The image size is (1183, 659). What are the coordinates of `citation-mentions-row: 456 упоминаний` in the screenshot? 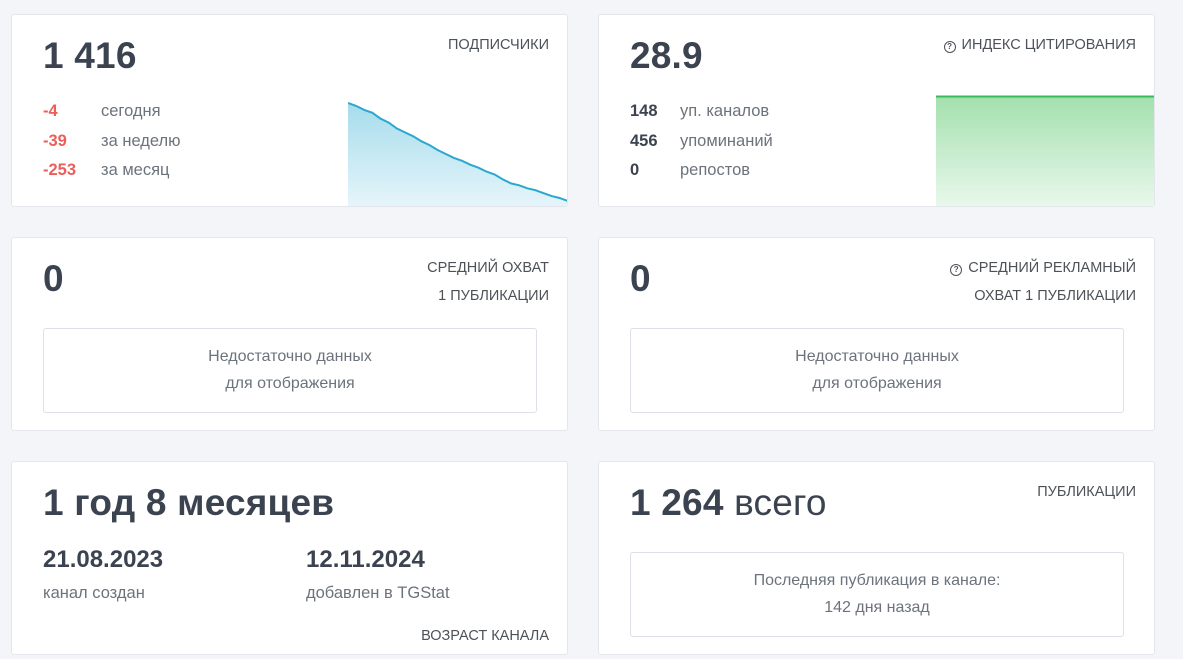 It's located at (701, 141).